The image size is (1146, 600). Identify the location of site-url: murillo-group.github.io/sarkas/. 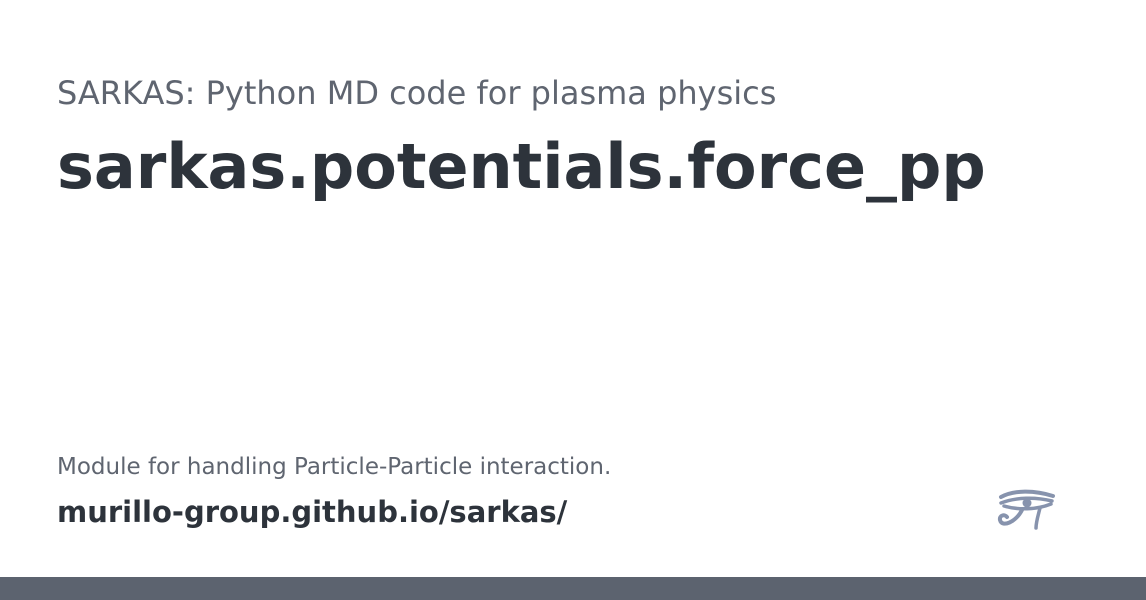
(312, 512).